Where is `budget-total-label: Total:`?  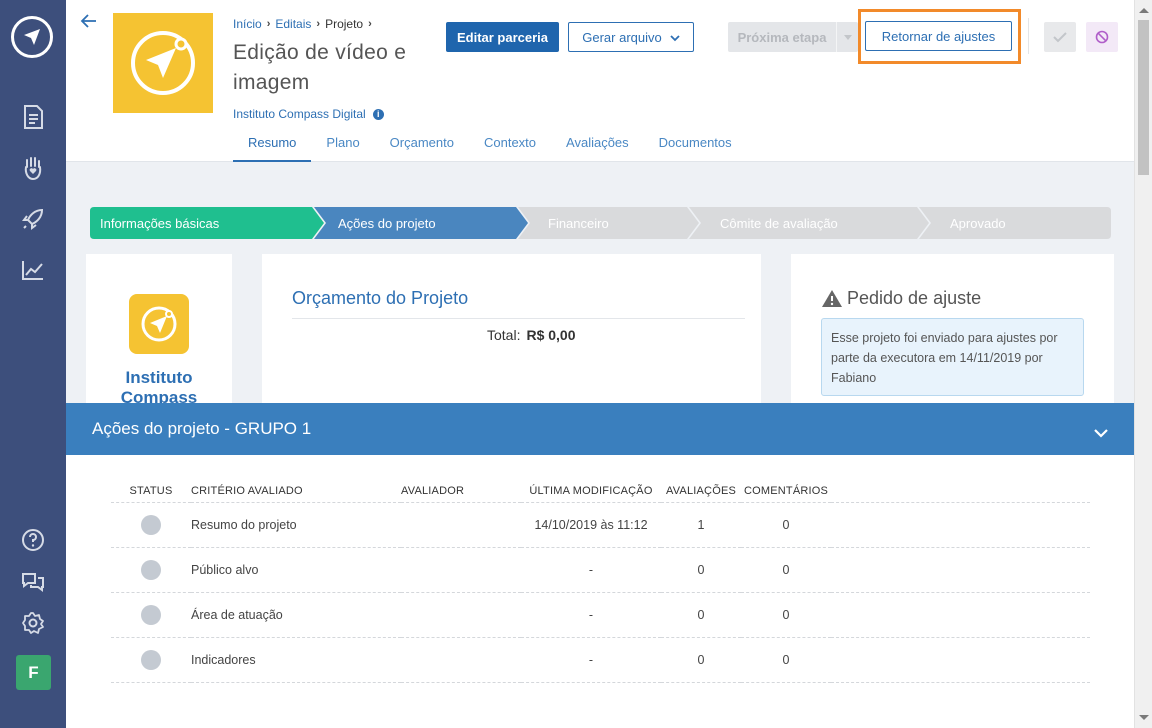 budget-total-label: Total: is located at coordinates (504, 335).